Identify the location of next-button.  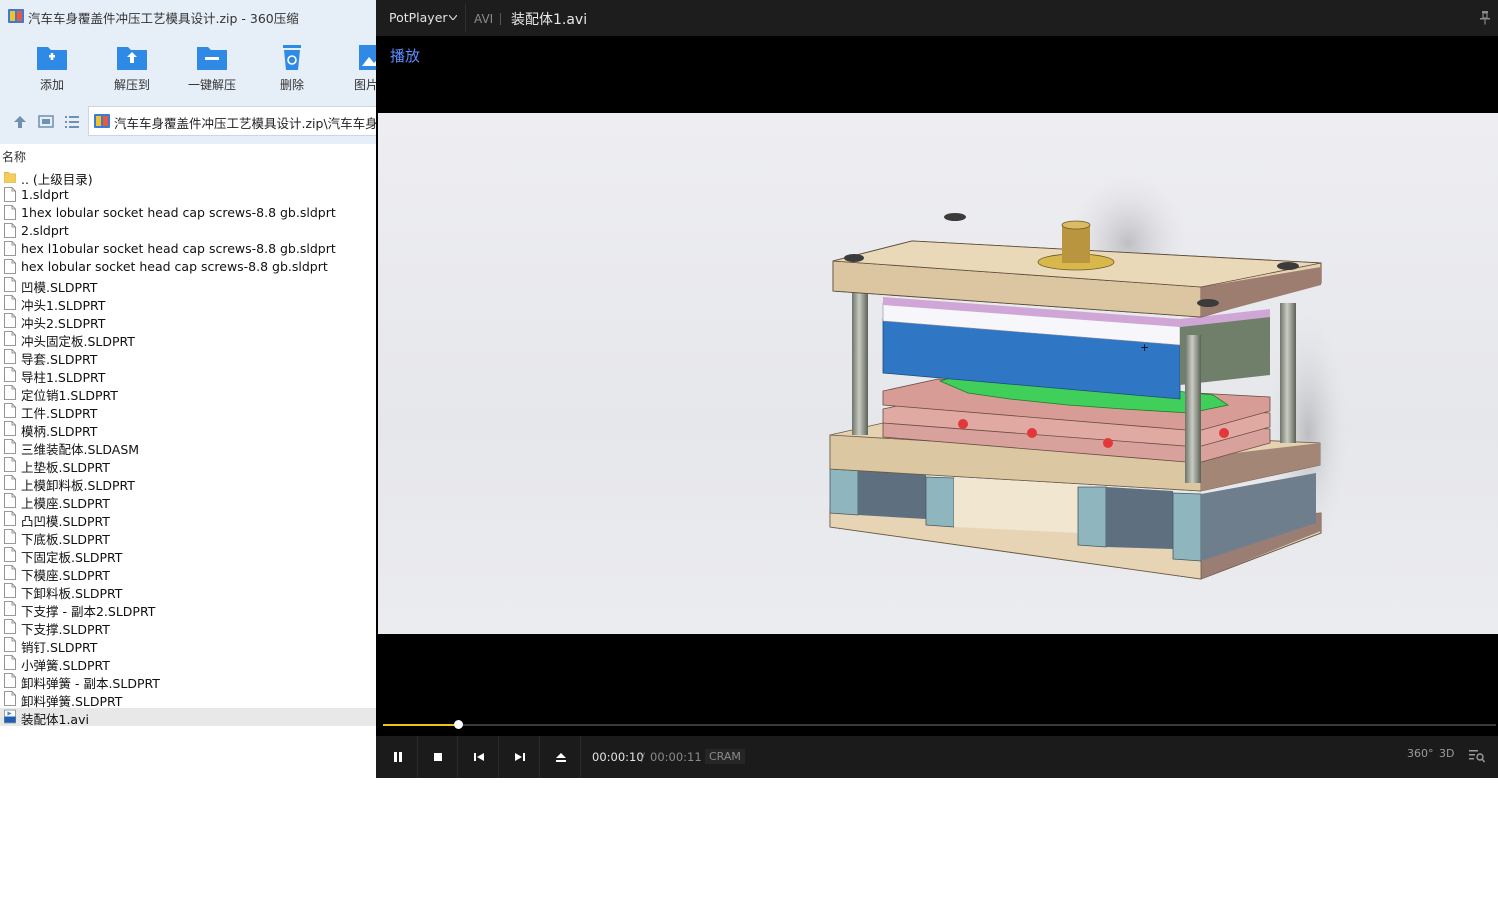
(520, 757).